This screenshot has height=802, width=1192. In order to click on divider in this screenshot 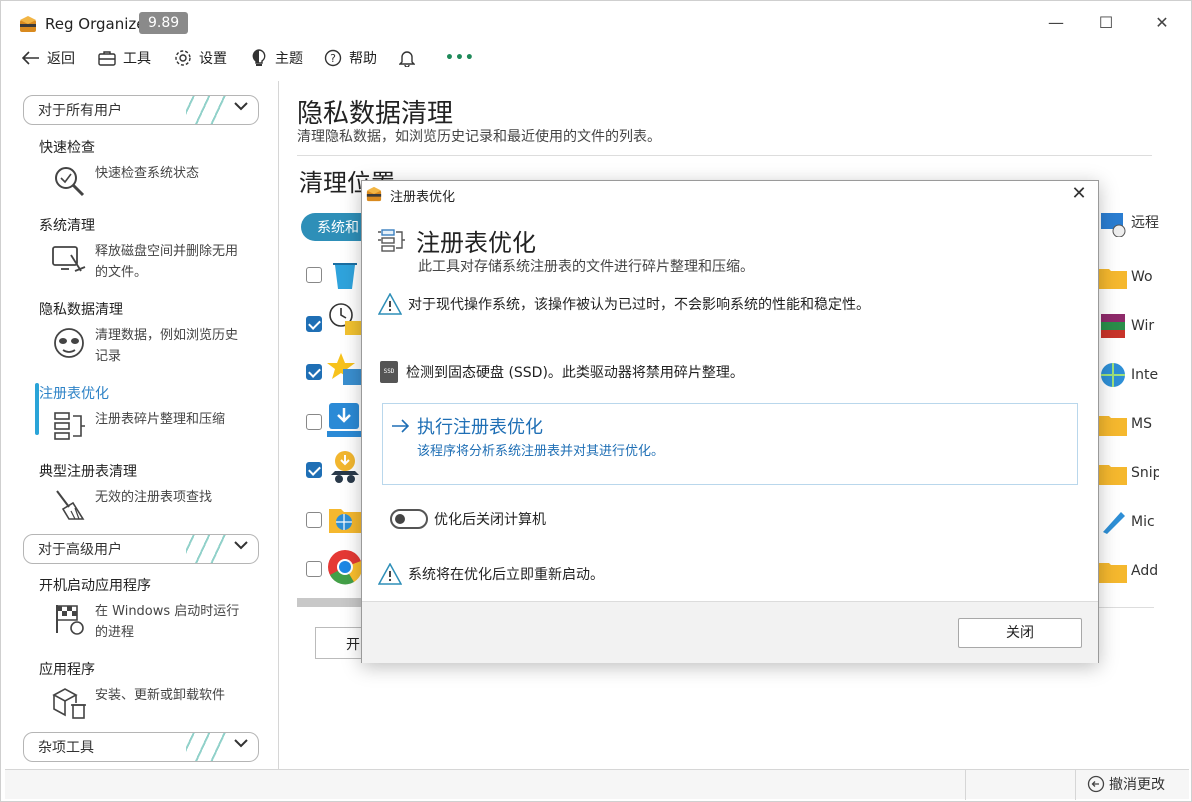, I will do `click(1126, 607)`.